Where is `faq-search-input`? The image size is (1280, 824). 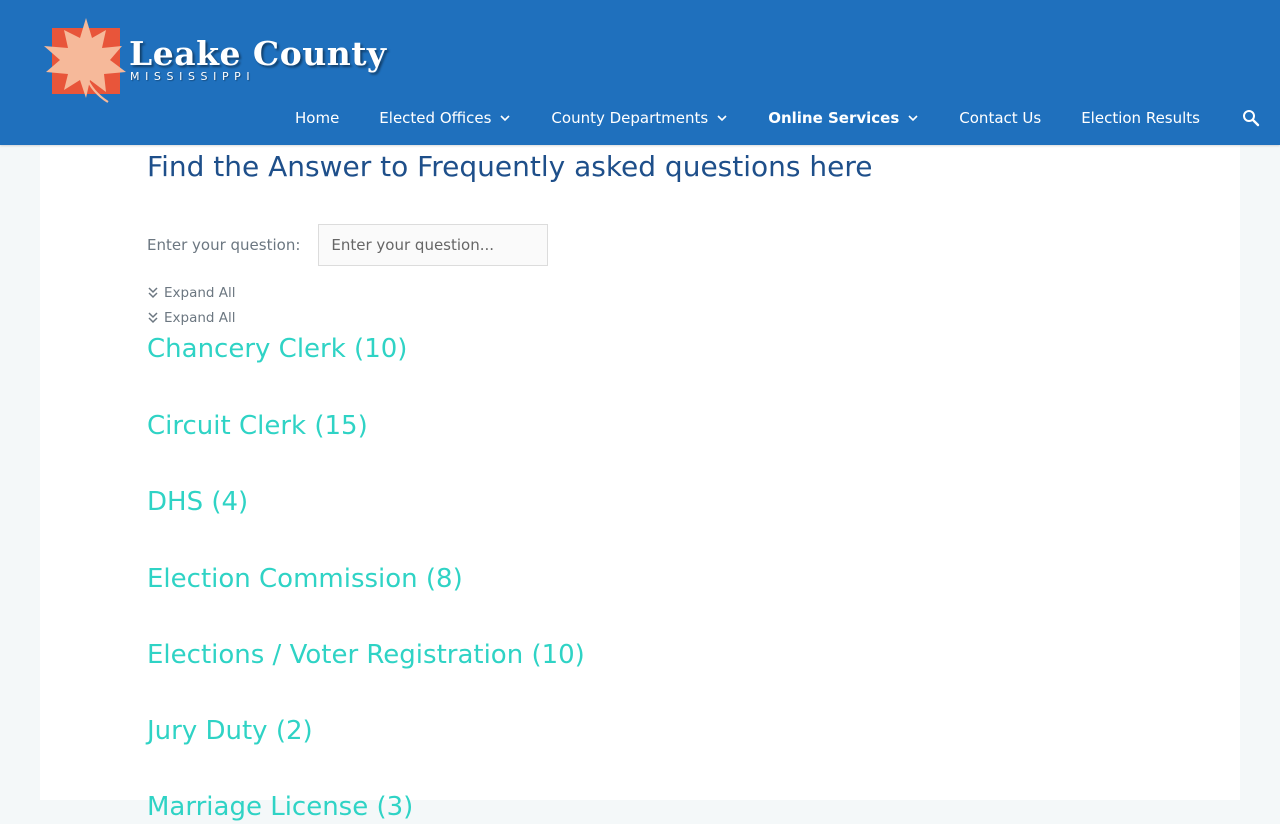 faq-search-input is located at coordinates (433, 245).